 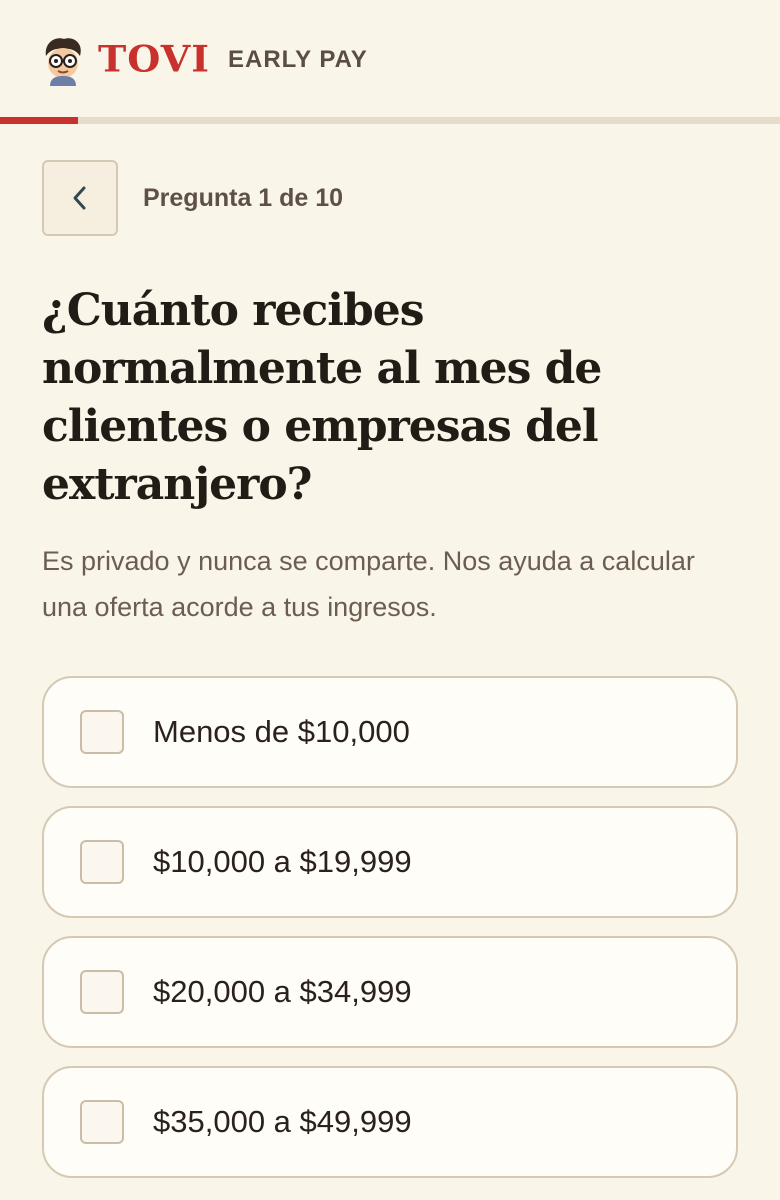 I want to click on progress-bar, so click(x=390, y=120).